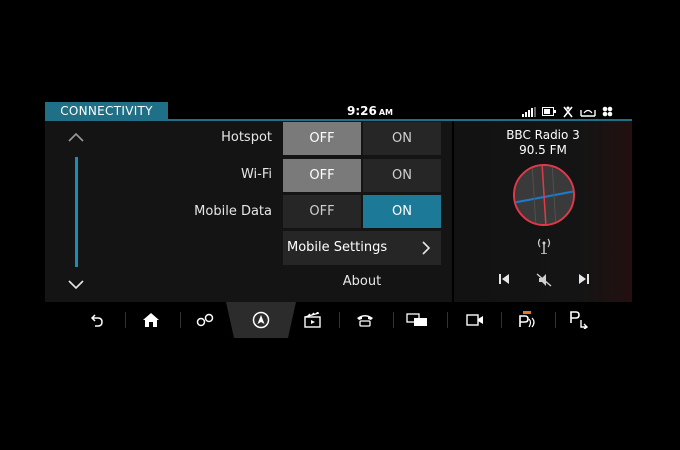  Describe the element at coordinates (76, 137) in the screenshot. I see `scroll-up-icon` at that location.